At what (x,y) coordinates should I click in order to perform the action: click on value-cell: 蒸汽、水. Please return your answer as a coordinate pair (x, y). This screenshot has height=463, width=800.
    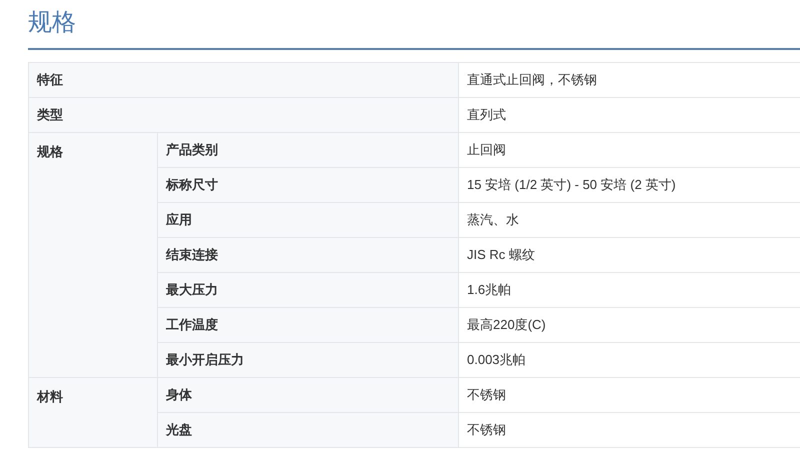
    Looking at the image, I should click on (629, 220).